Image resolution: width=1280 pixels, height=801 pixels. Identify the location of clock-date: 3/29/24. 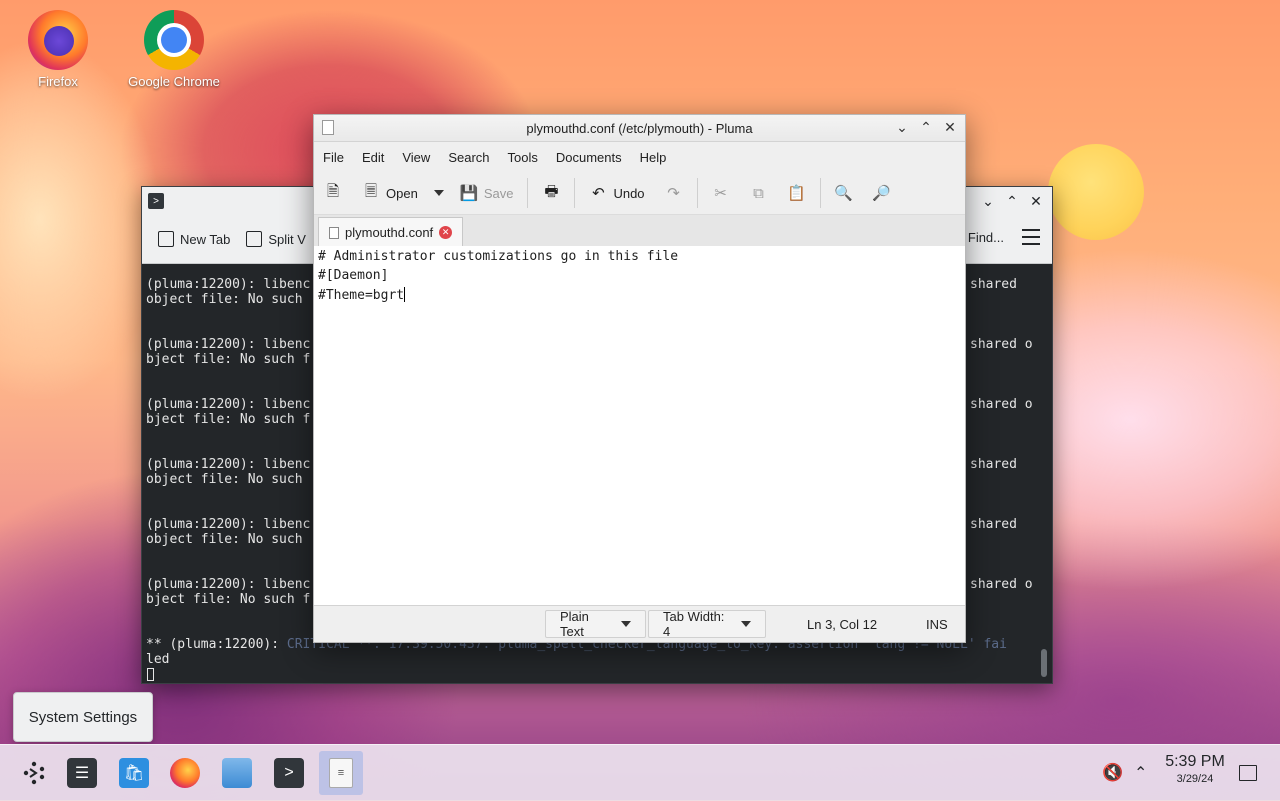
(1195, 779).